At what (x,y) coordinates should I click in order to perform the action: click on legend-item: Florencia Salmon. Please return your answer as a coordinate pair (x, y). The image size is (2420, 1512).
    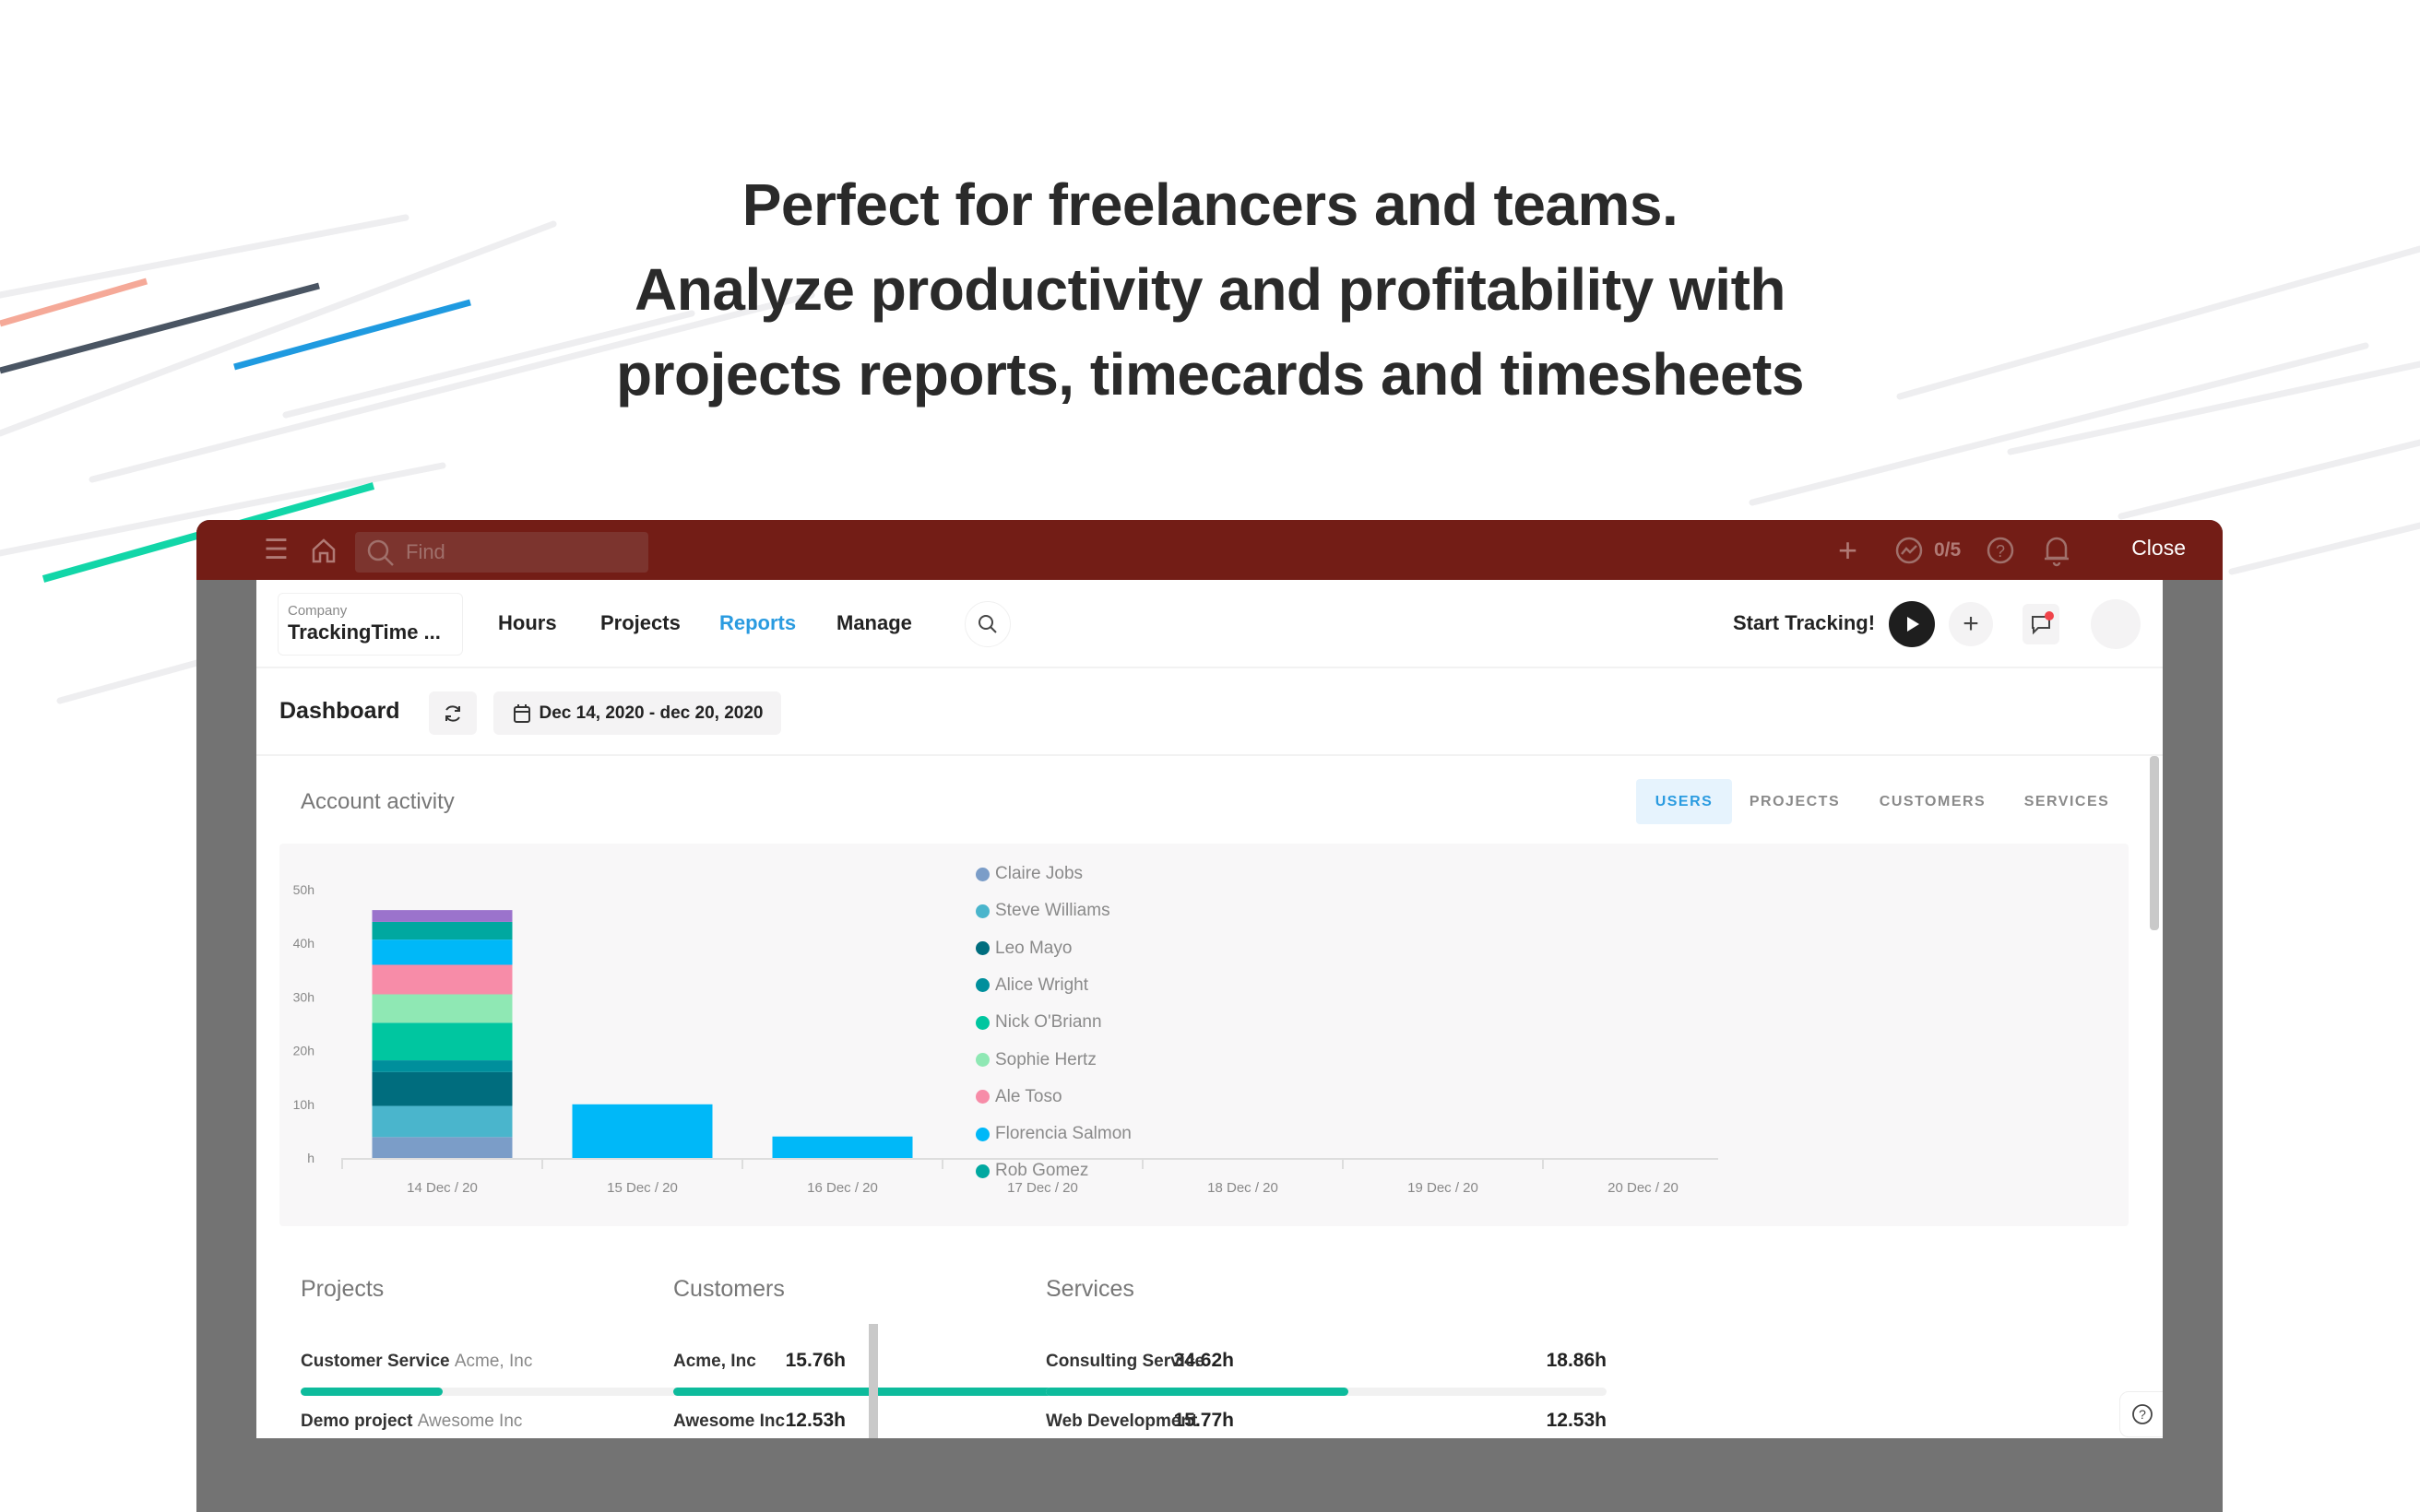
    Looking at the image, I should click on (1054, 1134).